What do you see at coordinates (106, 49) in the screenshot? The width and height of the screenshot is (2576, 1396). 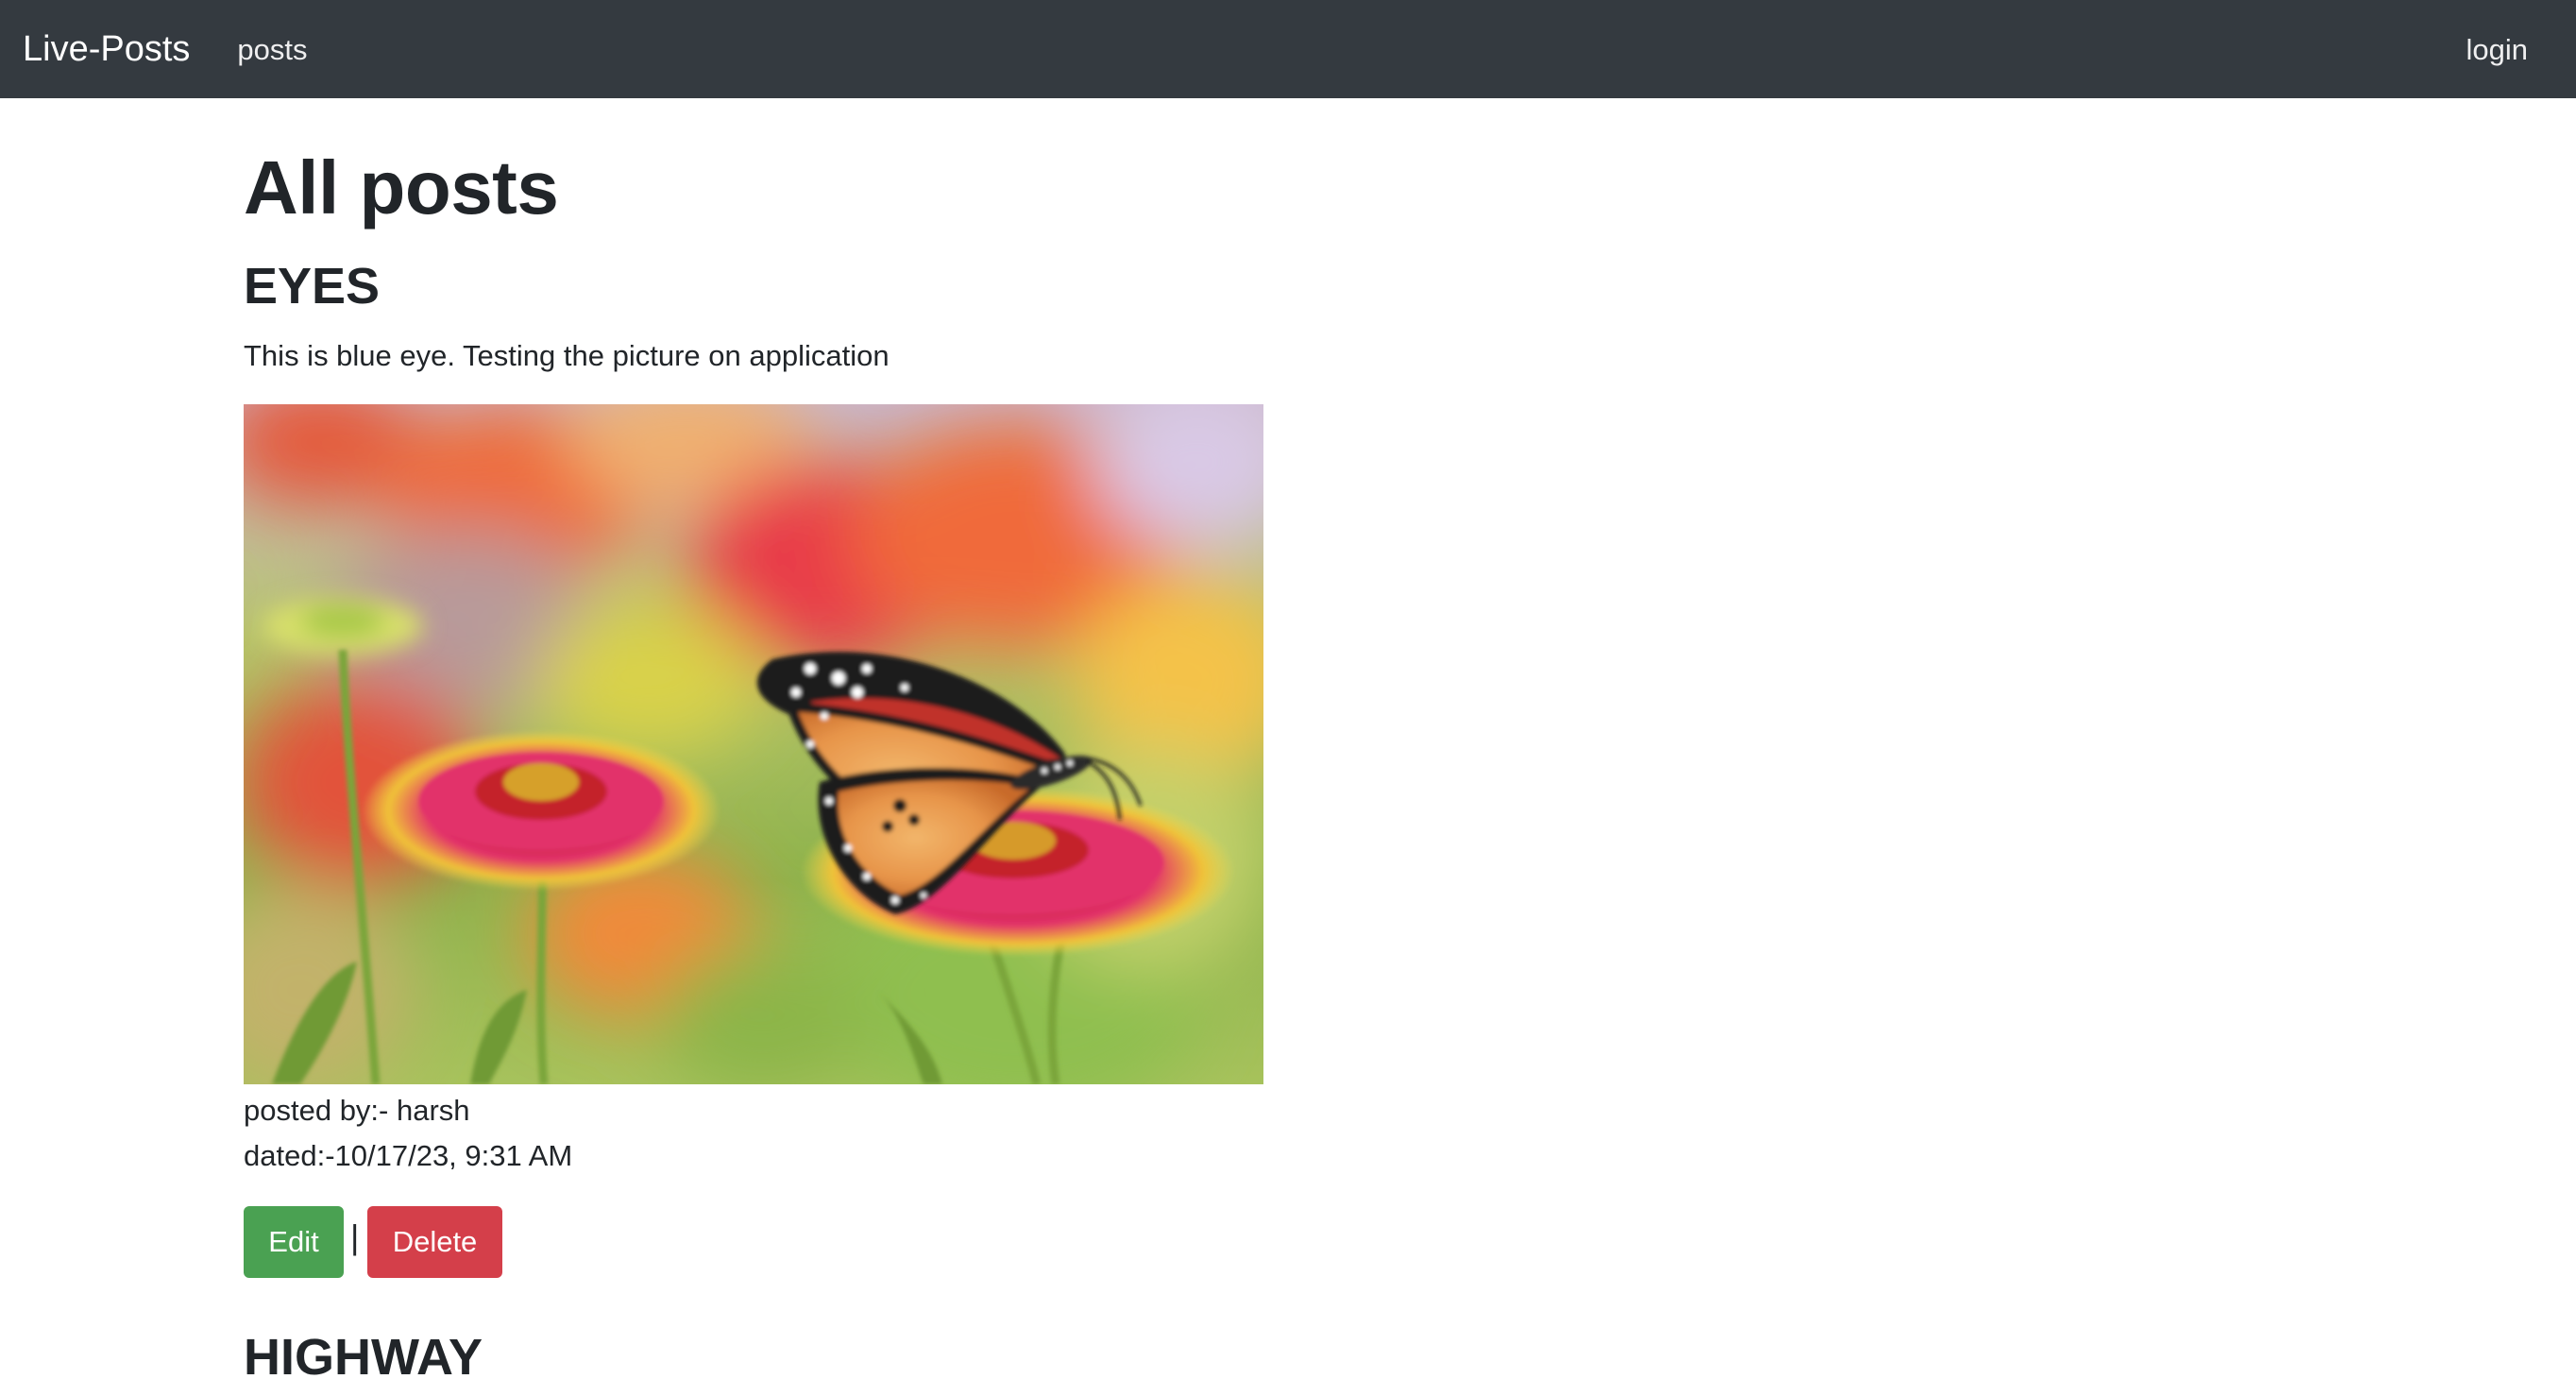 I see `brand-link: Live-Posts` at bounding box center [106, 49].